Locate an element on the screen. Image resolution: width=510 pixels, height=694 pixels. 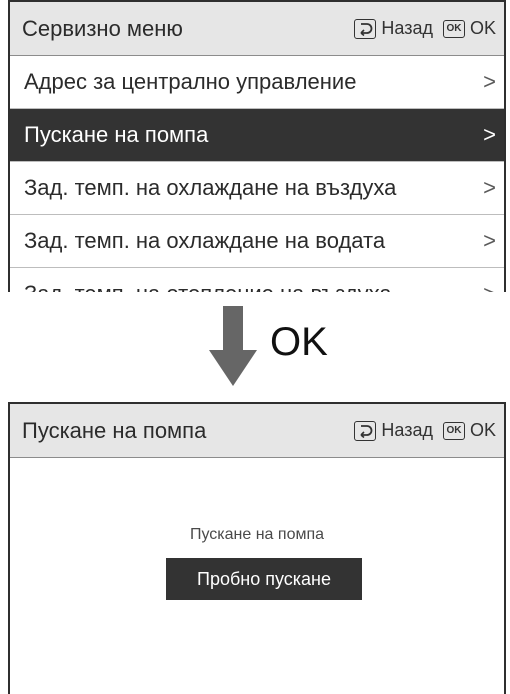
menu-item-air-cooling-setpoint: Зад. темп. на охлаждане на въздуха > is located at coordinates (257, 188).